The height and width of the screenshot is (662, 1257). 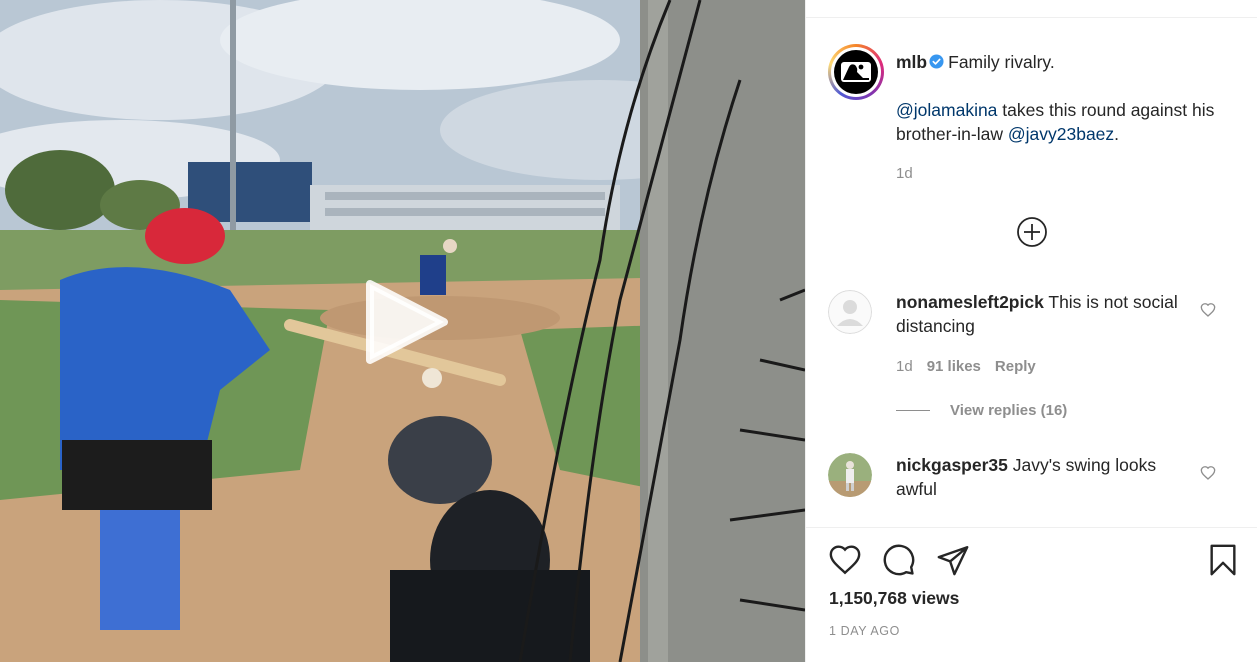 I want to click on comment-text: nickgasper35 Javy's swing looks awful, so click(x=1041, y=477).